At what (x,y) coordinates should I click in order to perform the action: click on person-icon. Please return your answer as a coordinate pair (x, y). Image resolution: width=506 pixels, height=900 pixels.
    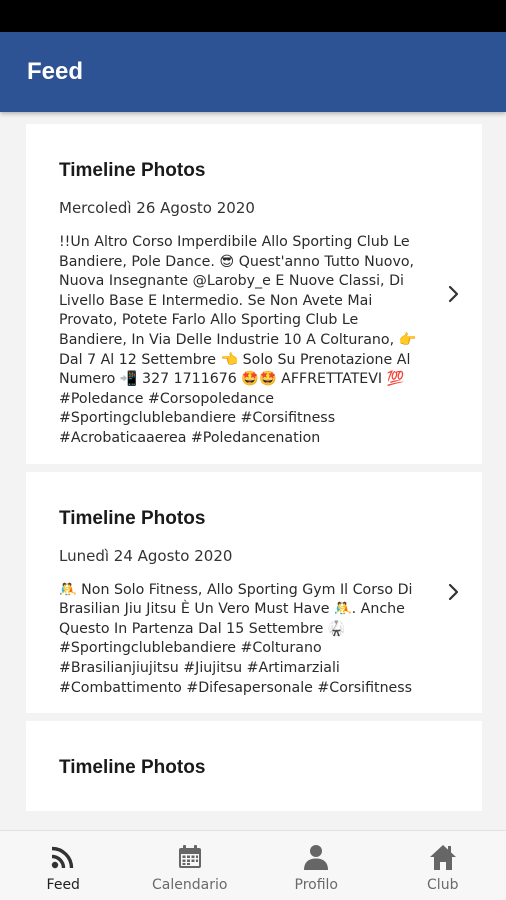
    Looking at the image, I should click on (316, 857).